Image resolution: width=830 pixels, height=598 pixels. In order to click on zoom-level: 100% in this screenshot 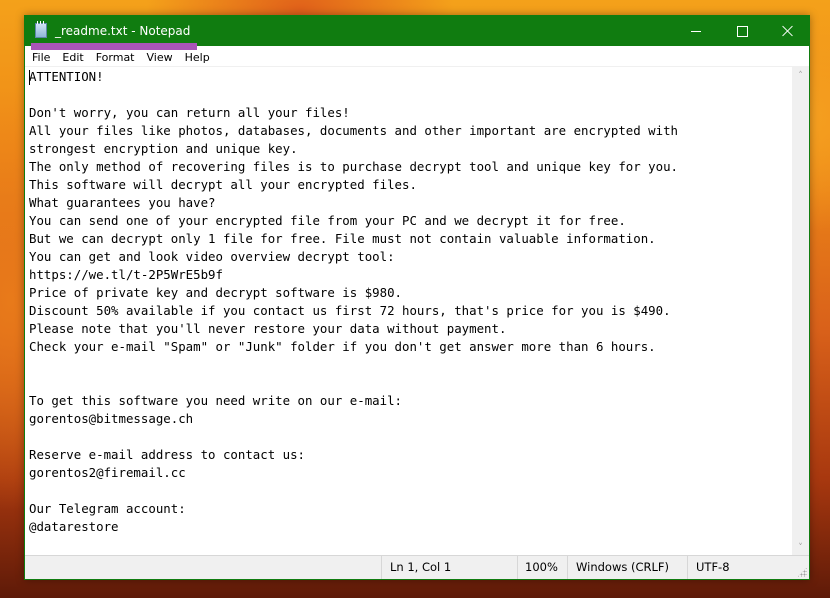, I will do `click(542, 567)`.